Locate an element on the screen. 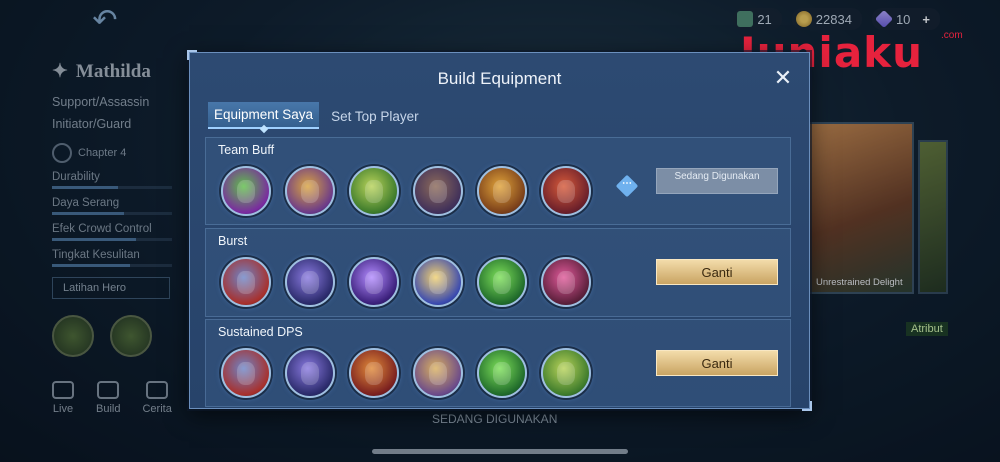 The image size is (1000, 462). skin-card-next is located at coordinates (933, 217).